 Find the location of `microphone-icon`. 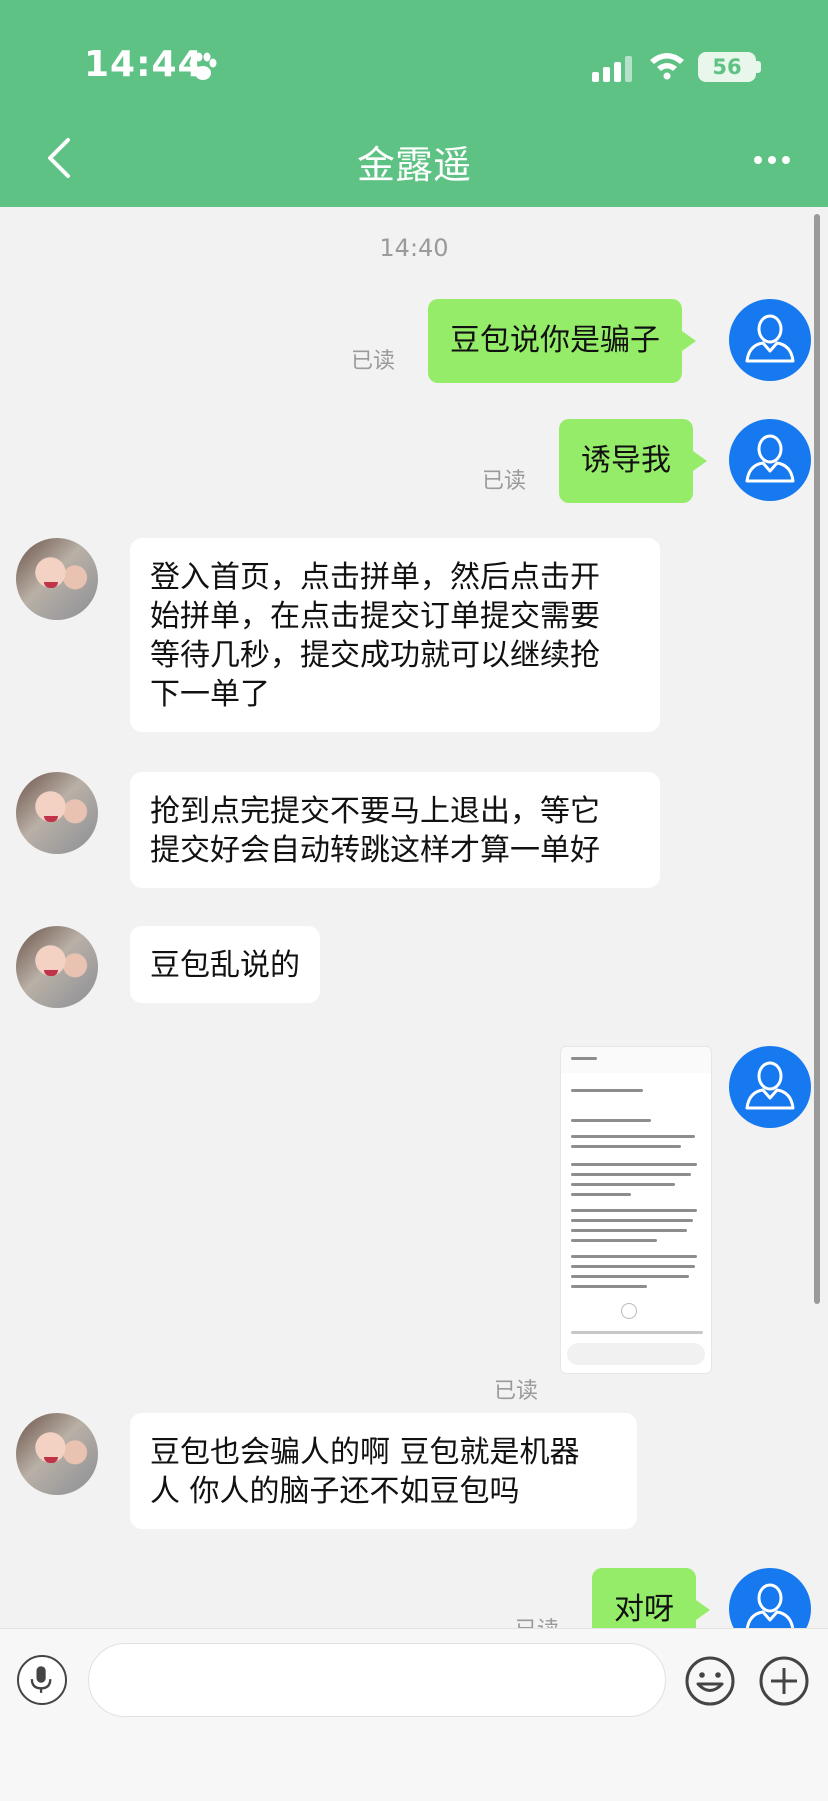

microphone-icon is located at coordinates (41, 1679).